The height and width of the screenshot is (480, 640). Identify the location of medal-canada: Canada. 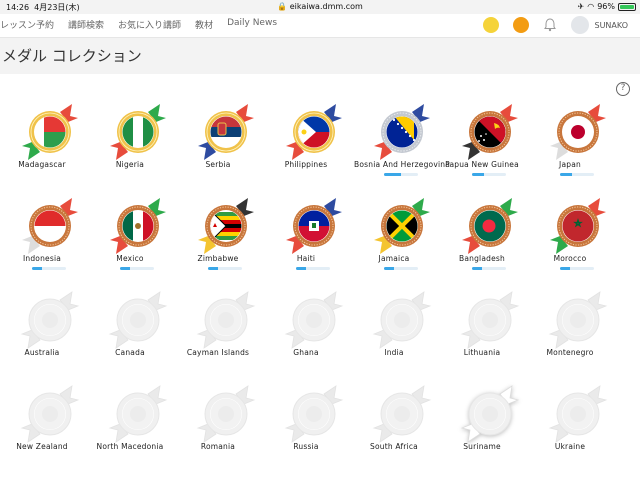
(130, 333).